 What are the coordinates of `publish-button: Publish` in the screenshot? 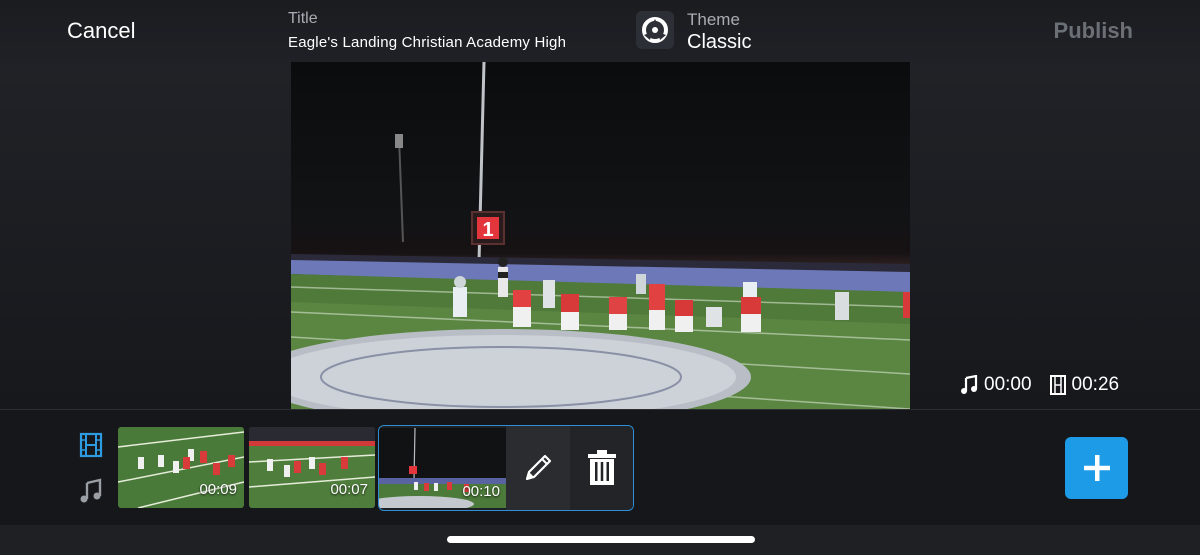 It's located at (1093, 31).